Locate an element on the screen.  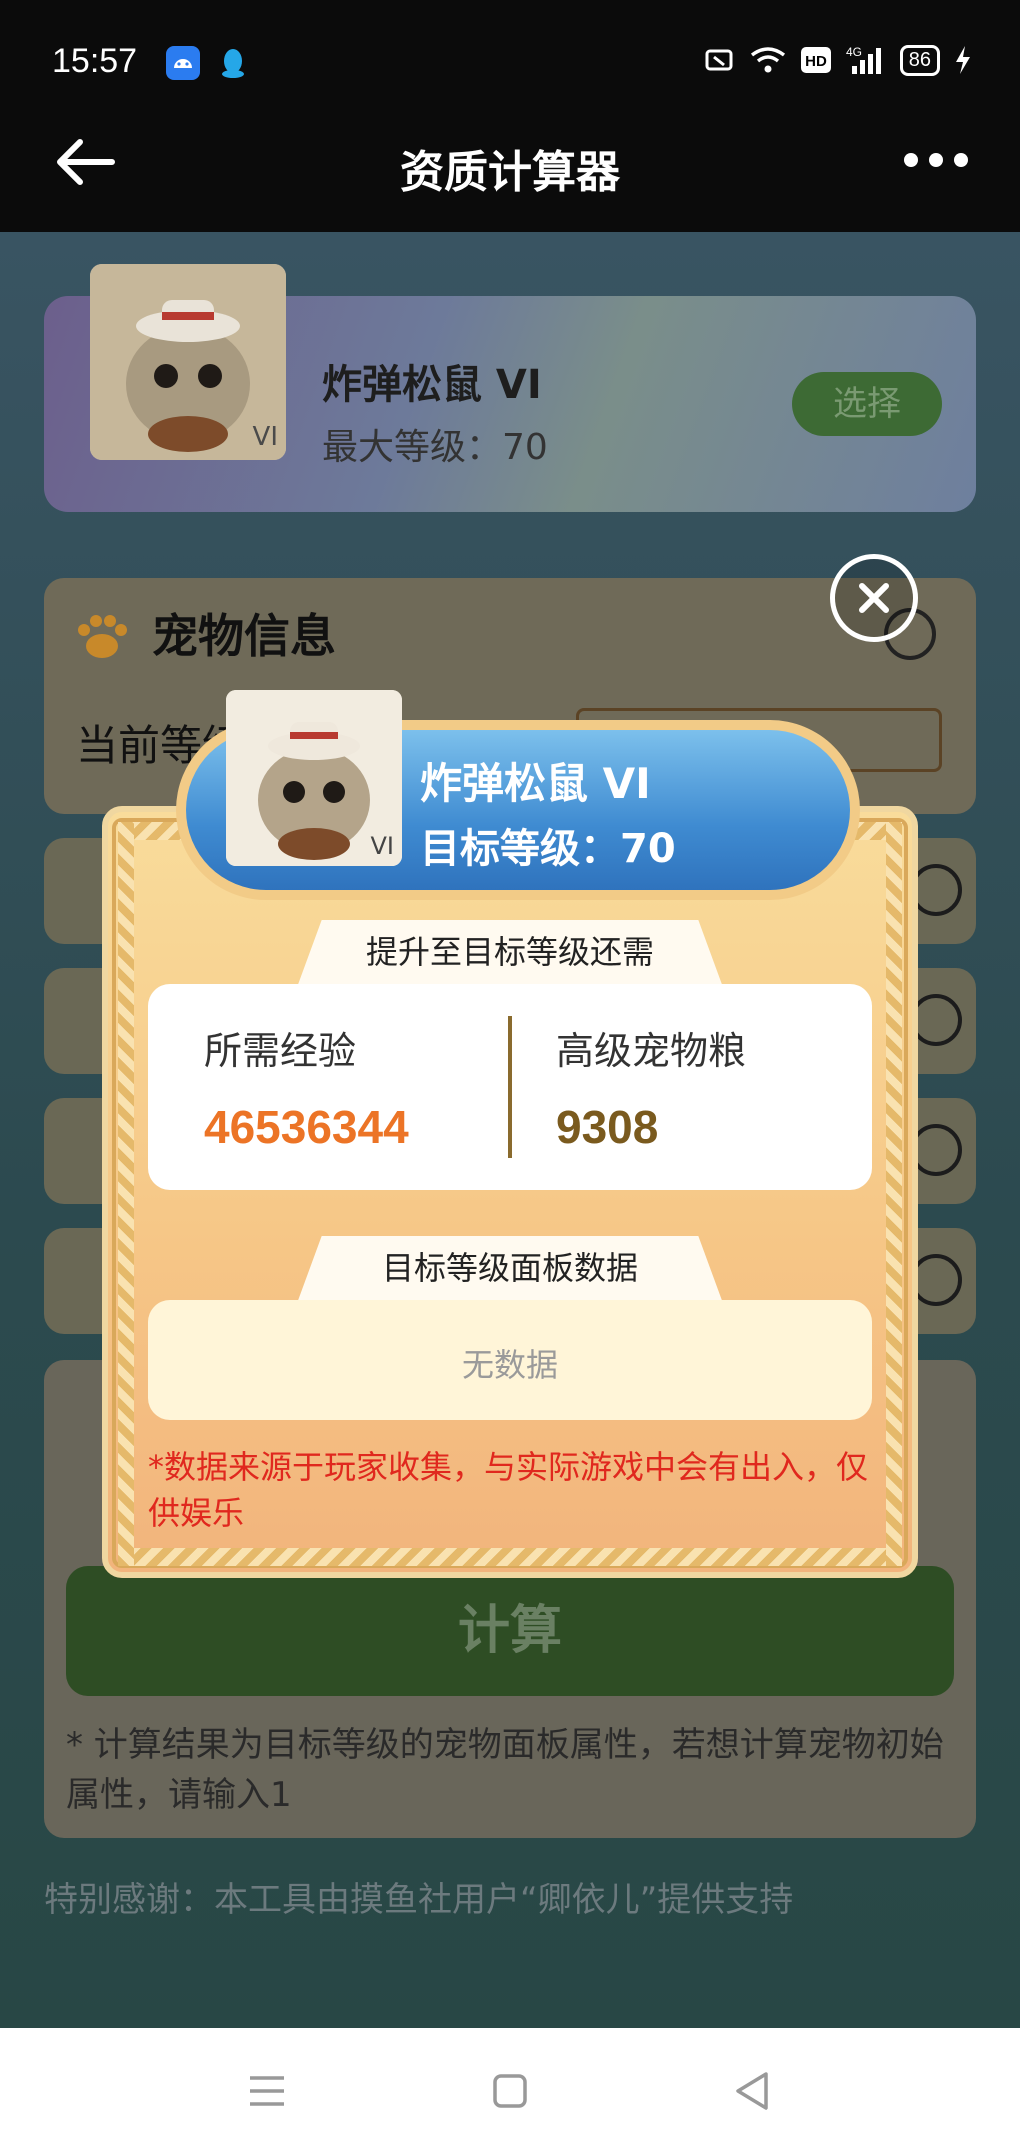
svg-text: 4G is located at coordinates (854, 52).